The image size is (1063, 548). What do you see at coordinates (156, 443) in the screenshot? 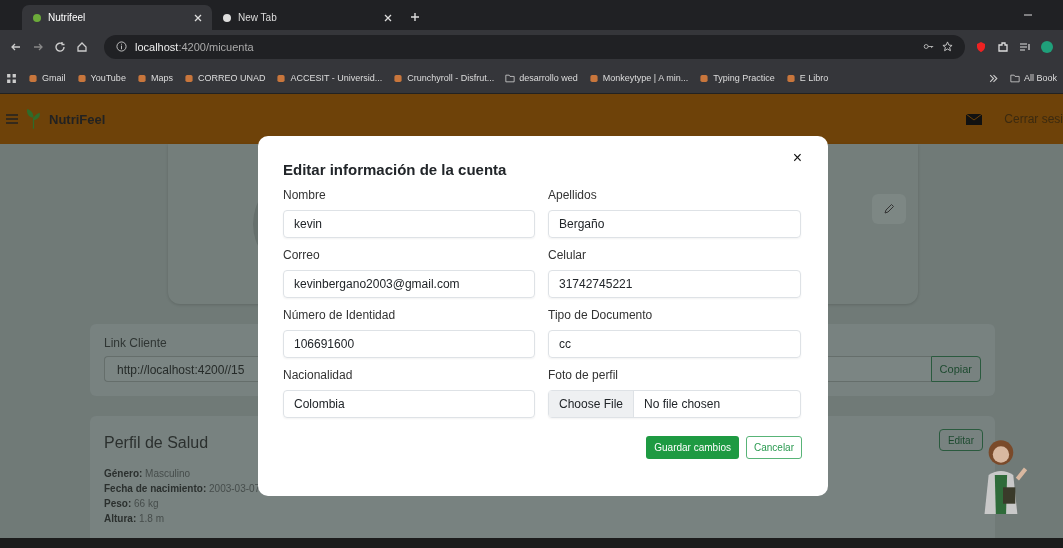
I see `health-title: Perfil de Salud` at bounding box center [156, 443].